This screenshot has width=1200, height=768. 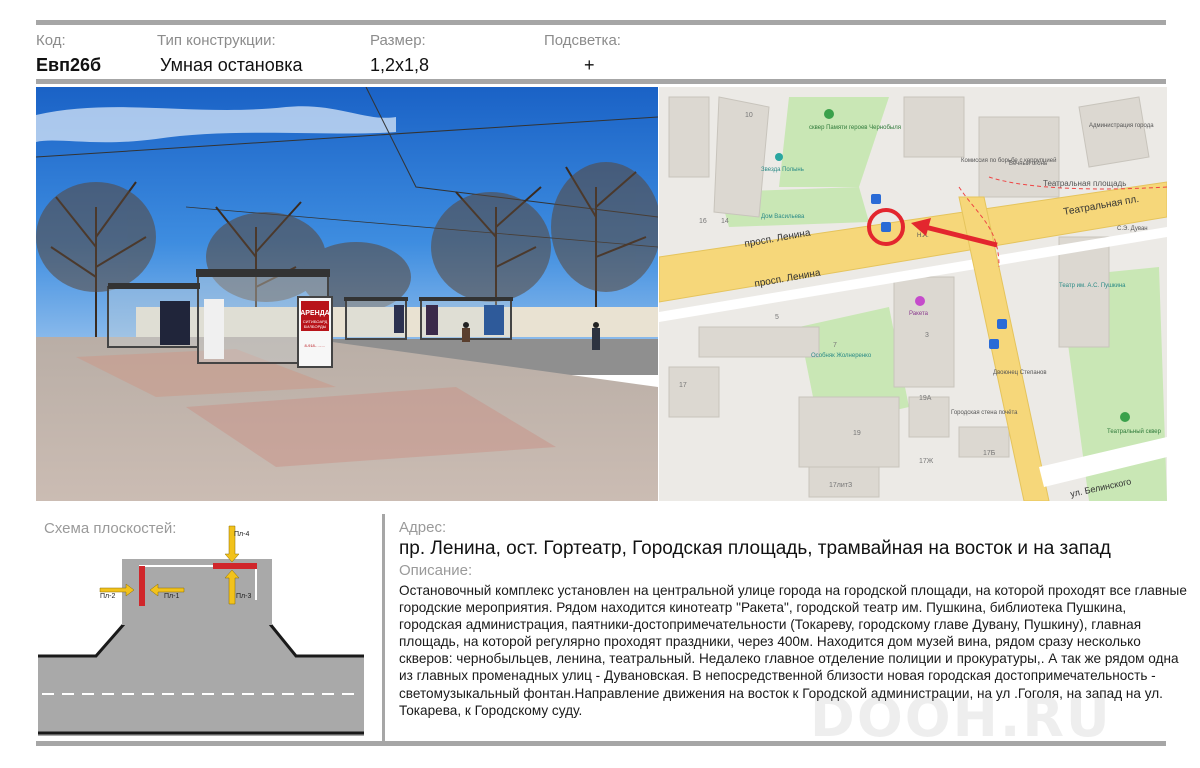 I want to click on poi-eternal-fire: Вечный огонь, so click(x=1028, y=163).